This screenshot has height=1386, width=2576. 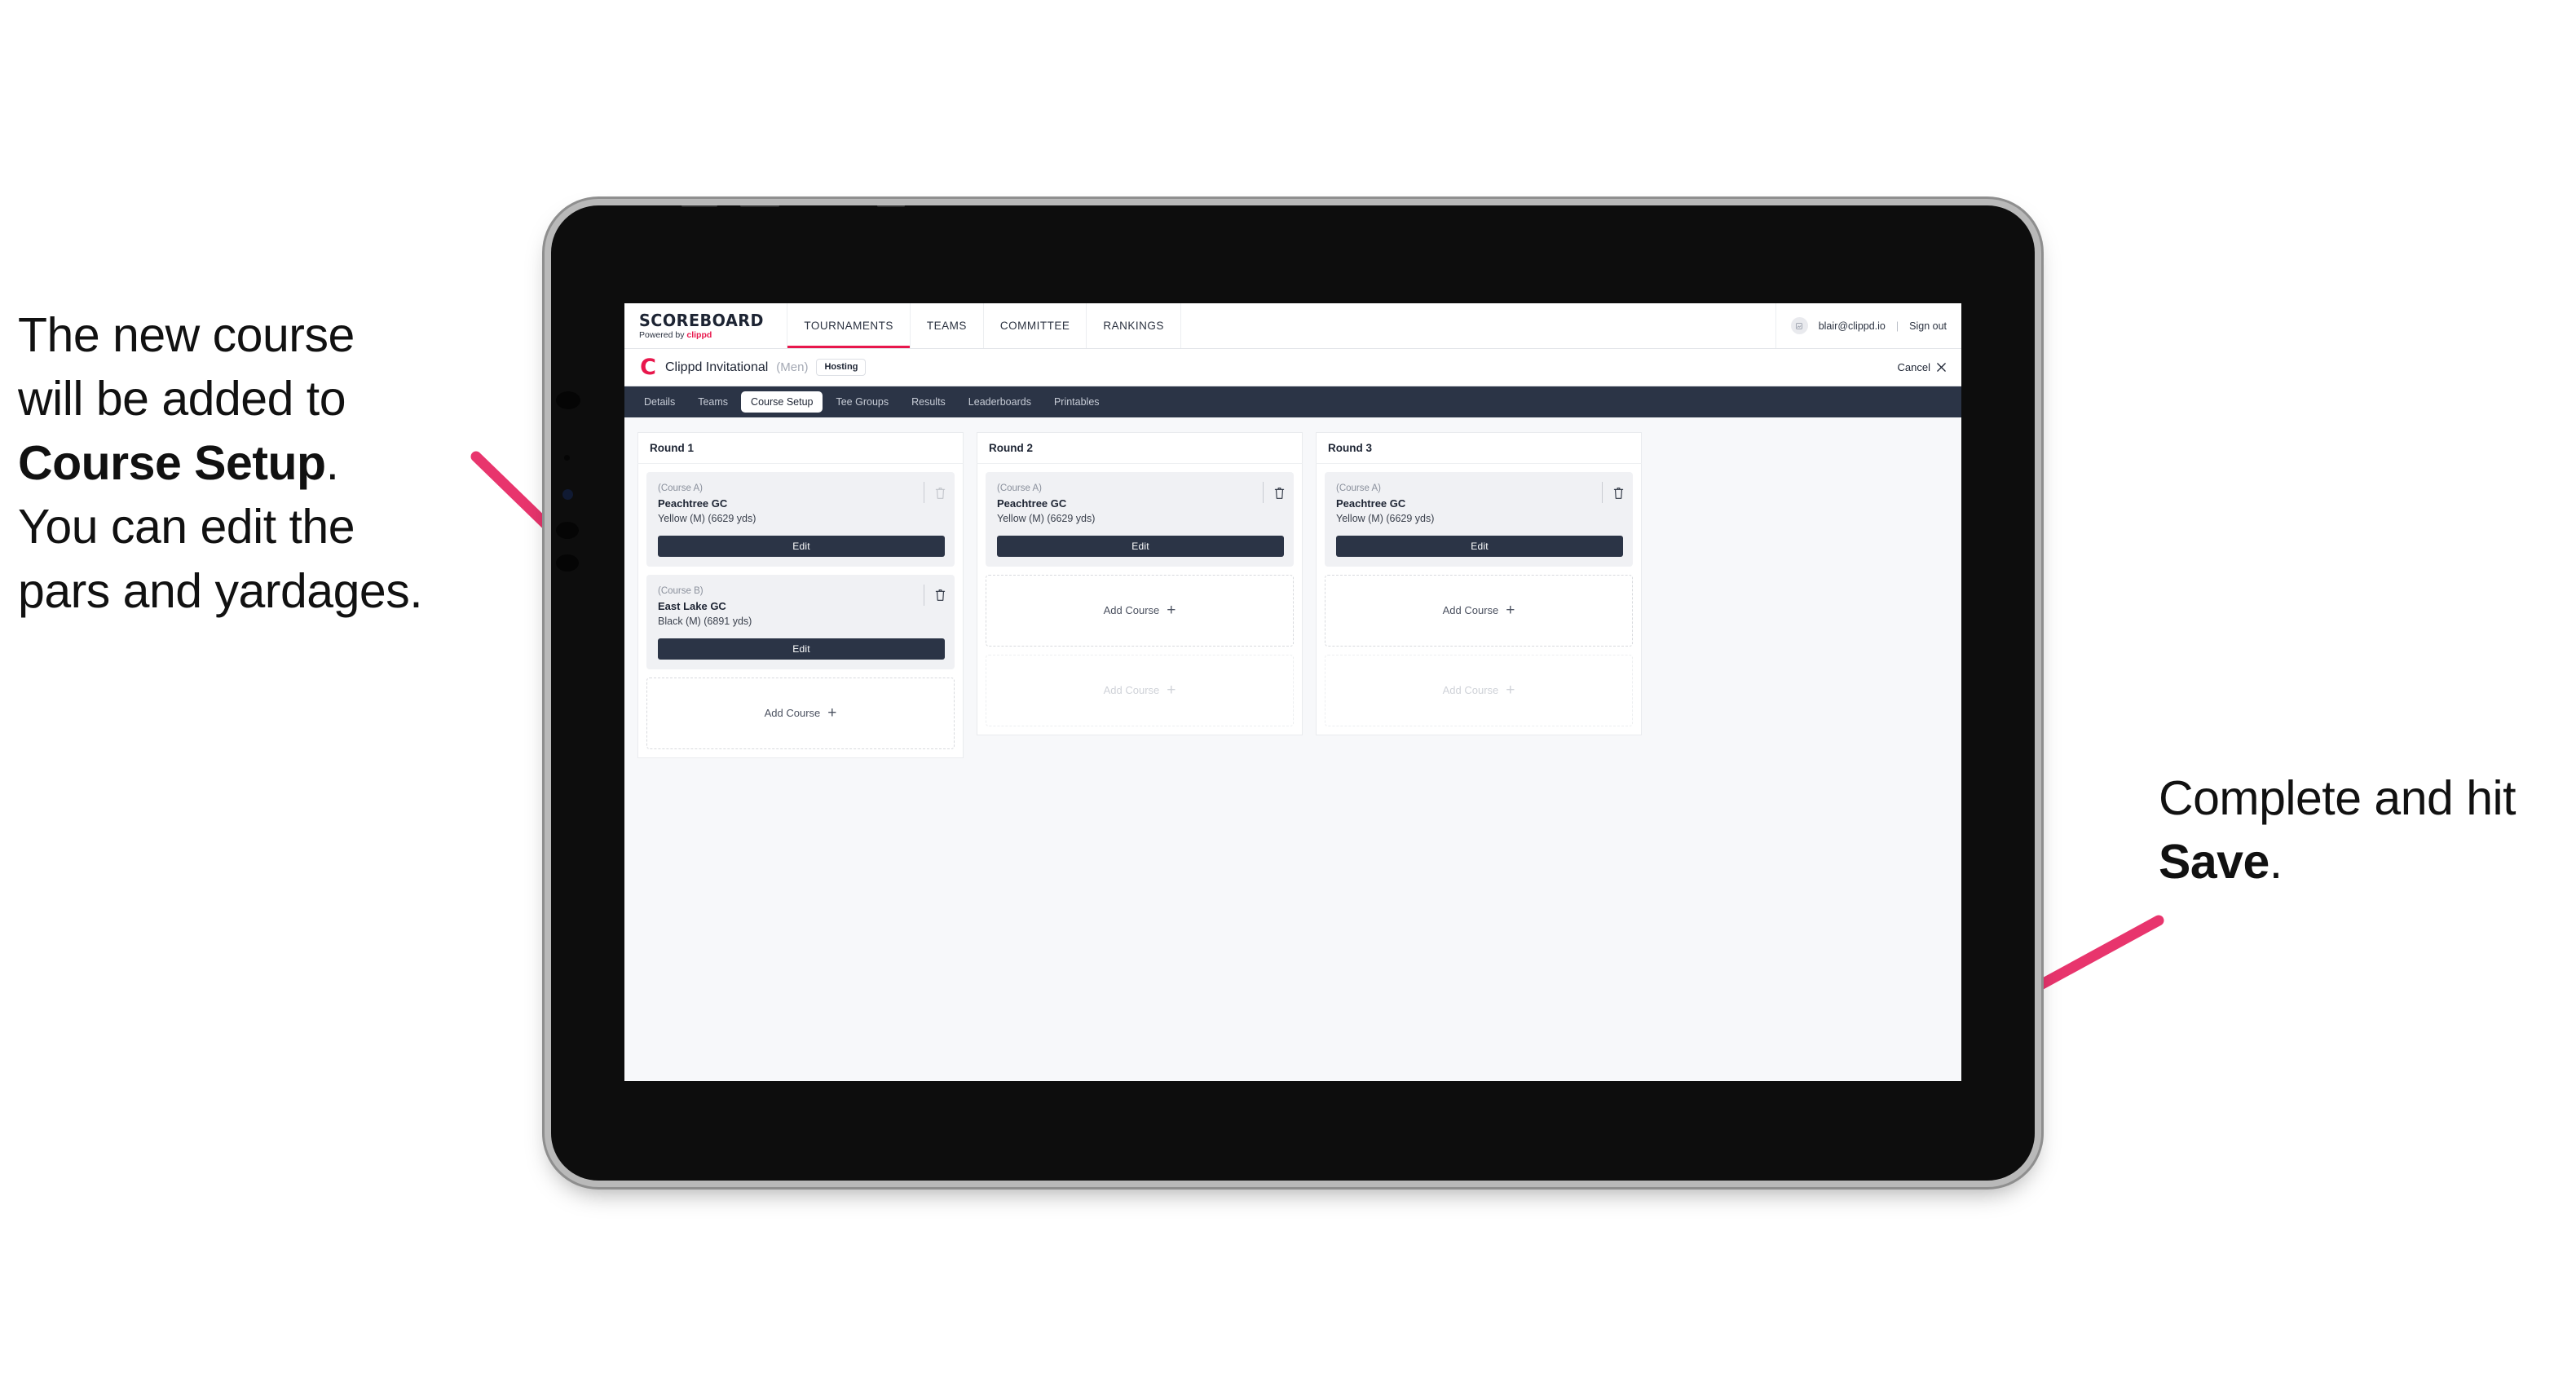 I want to click on tournament-gender: (Men), so click(x=792, y=367).